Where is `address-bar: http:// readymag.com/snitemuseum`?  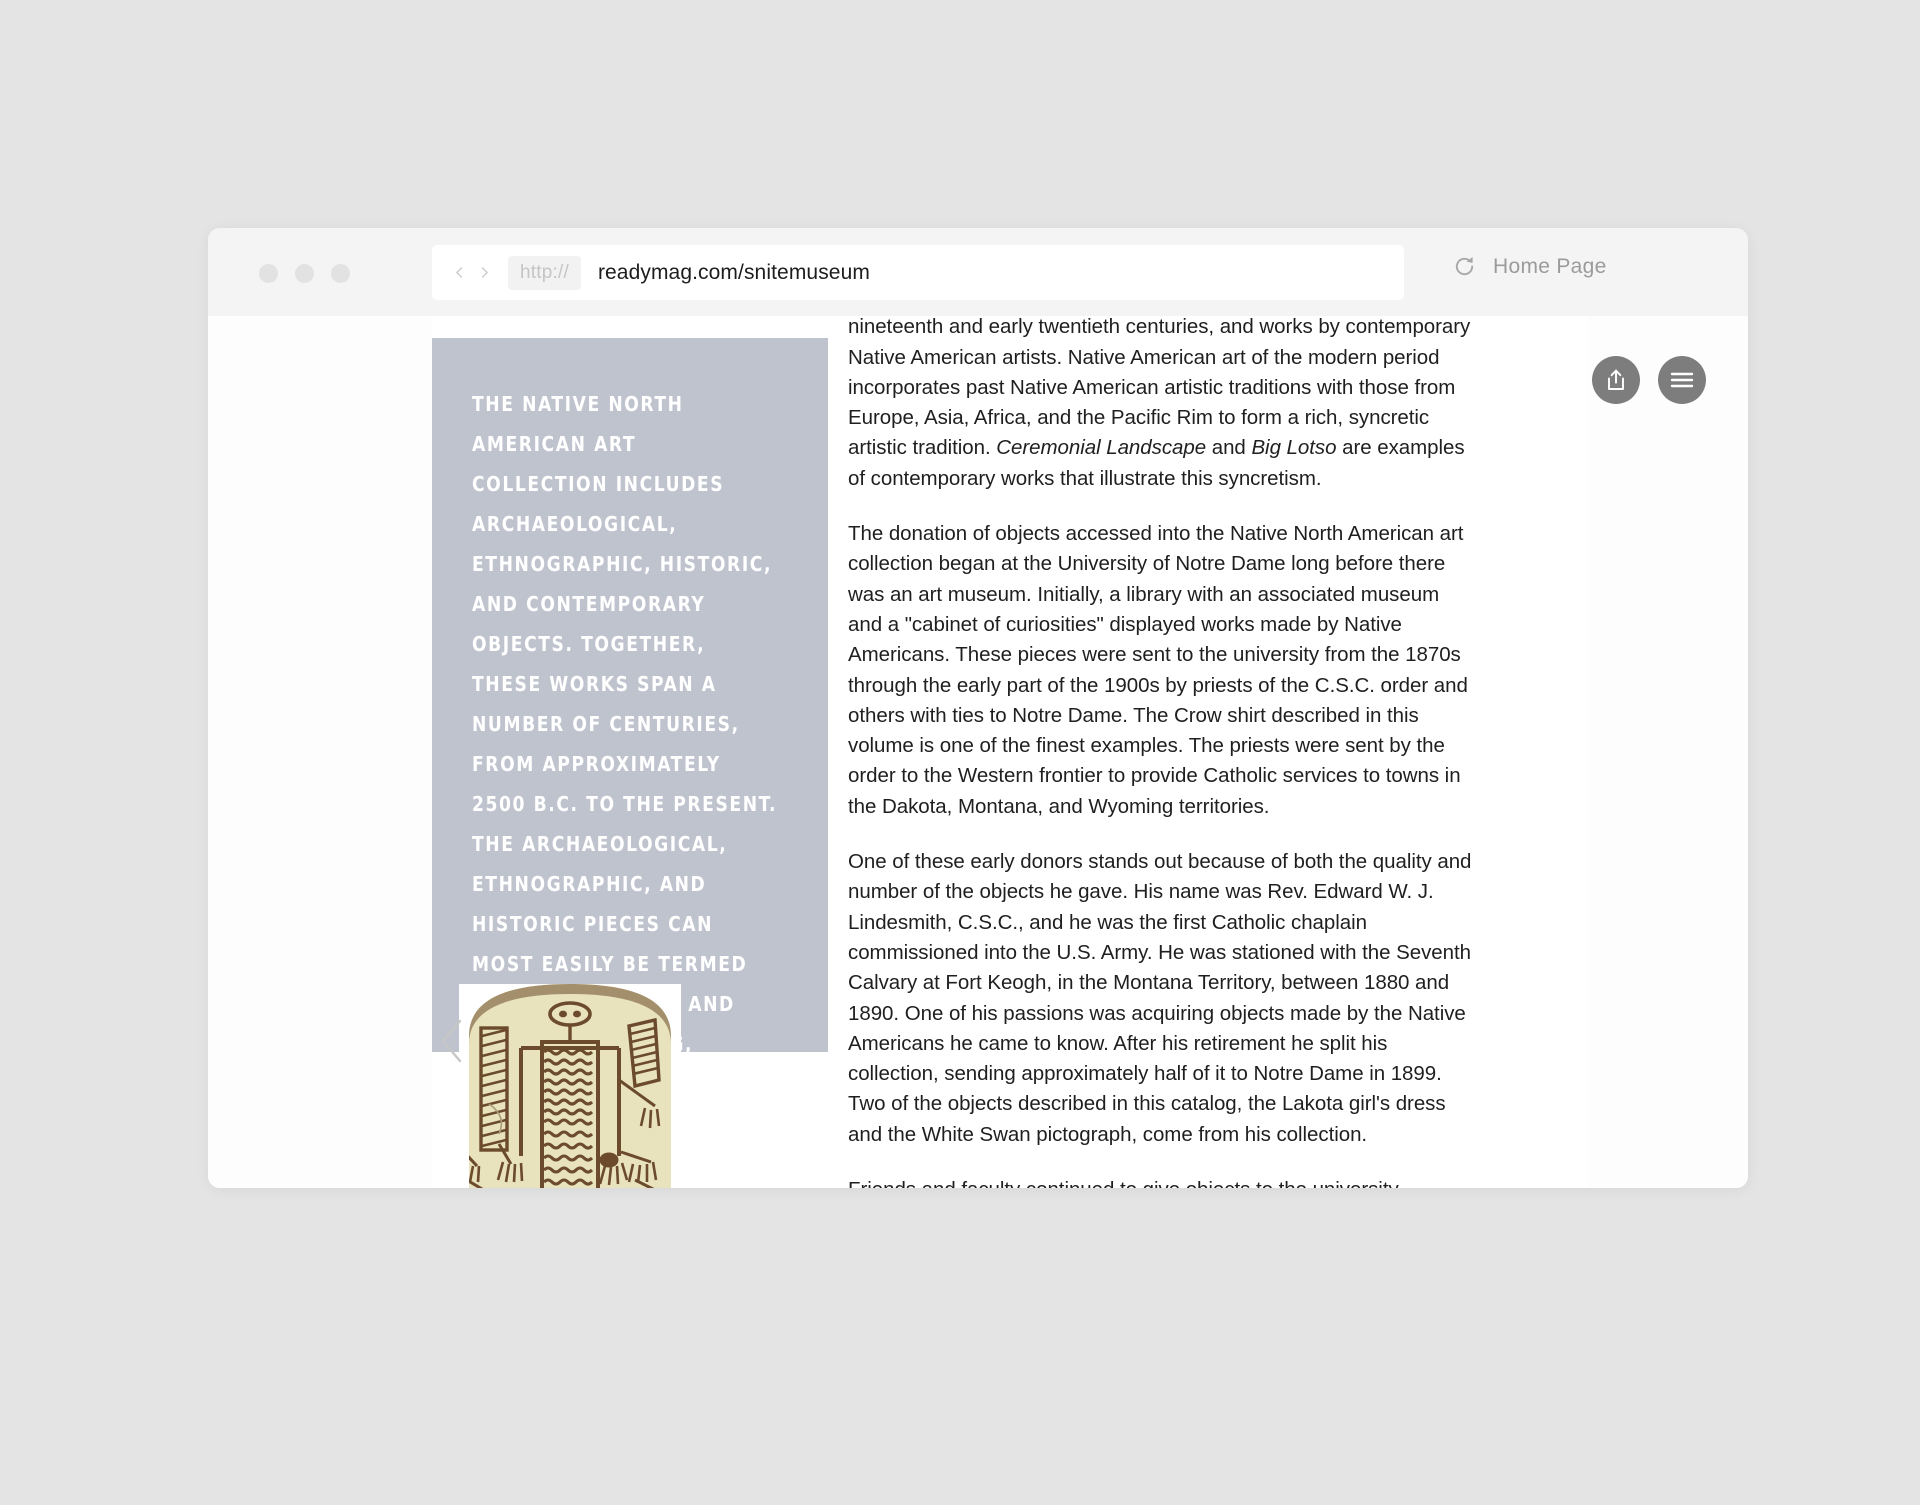 address-bar: http:// readymag.com/snitemuseum is located at coordinates (918, 272).